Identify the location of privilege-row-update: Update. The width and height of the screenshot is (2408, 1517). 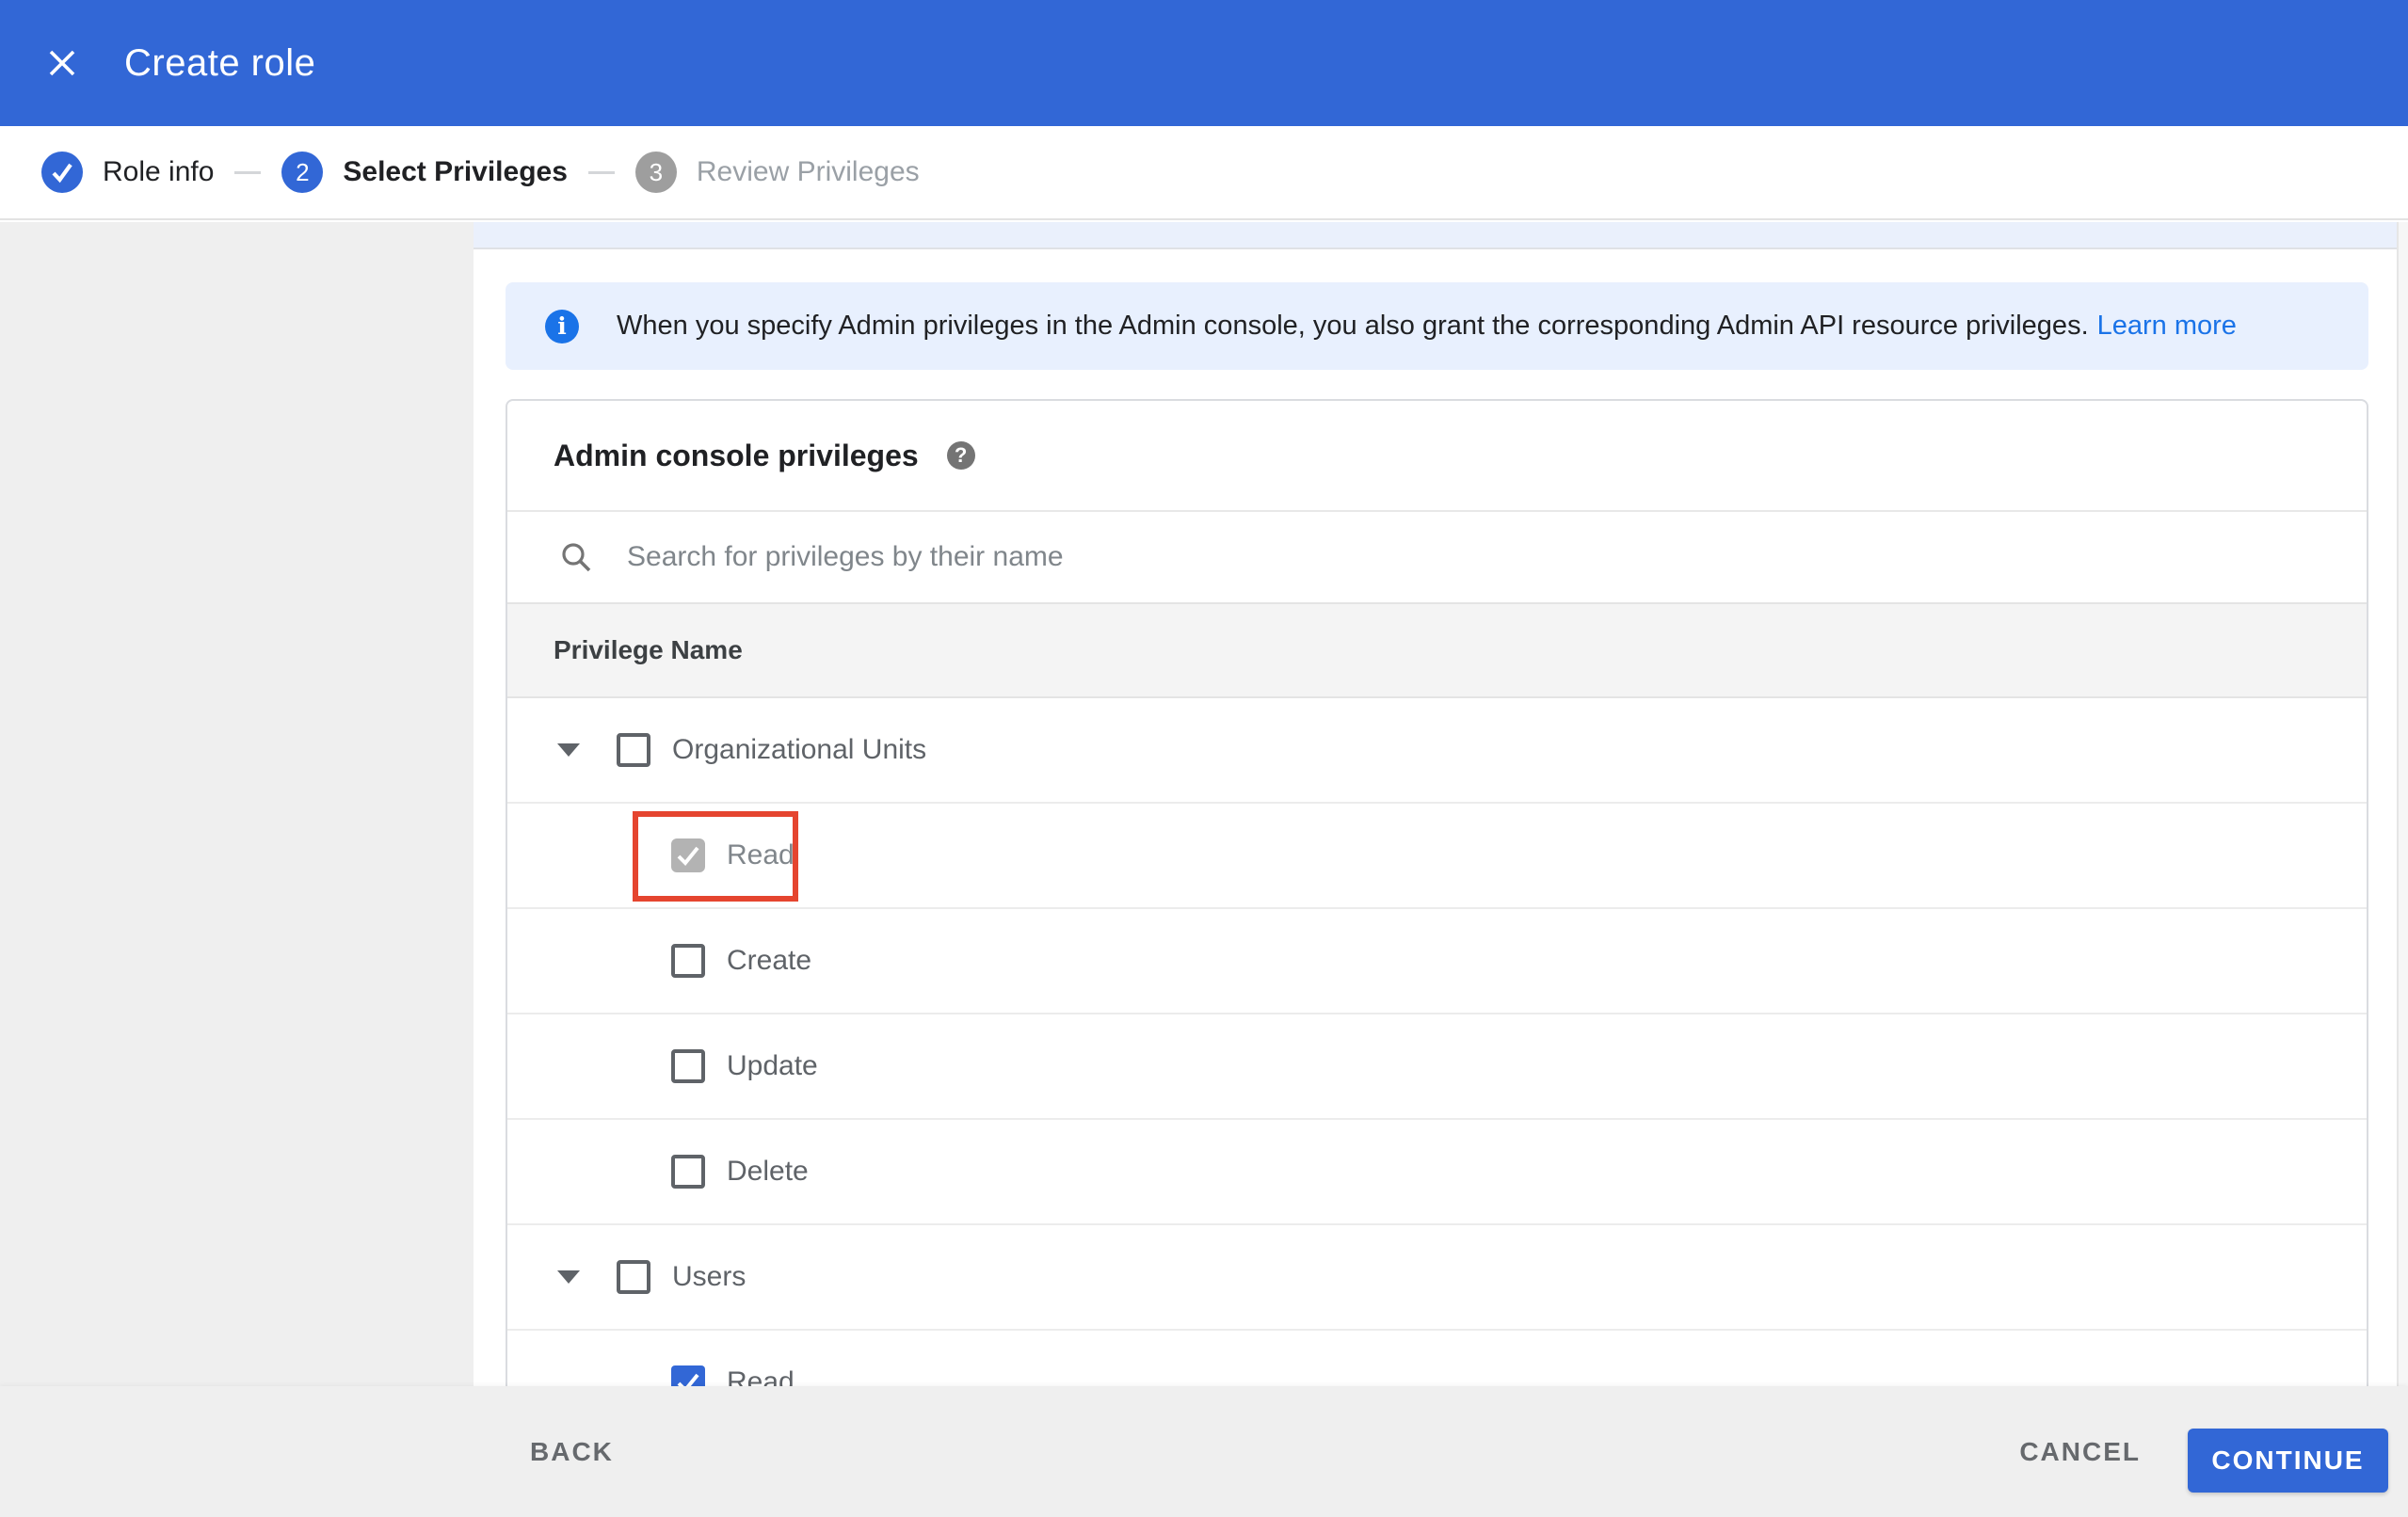
(1437, 1067).